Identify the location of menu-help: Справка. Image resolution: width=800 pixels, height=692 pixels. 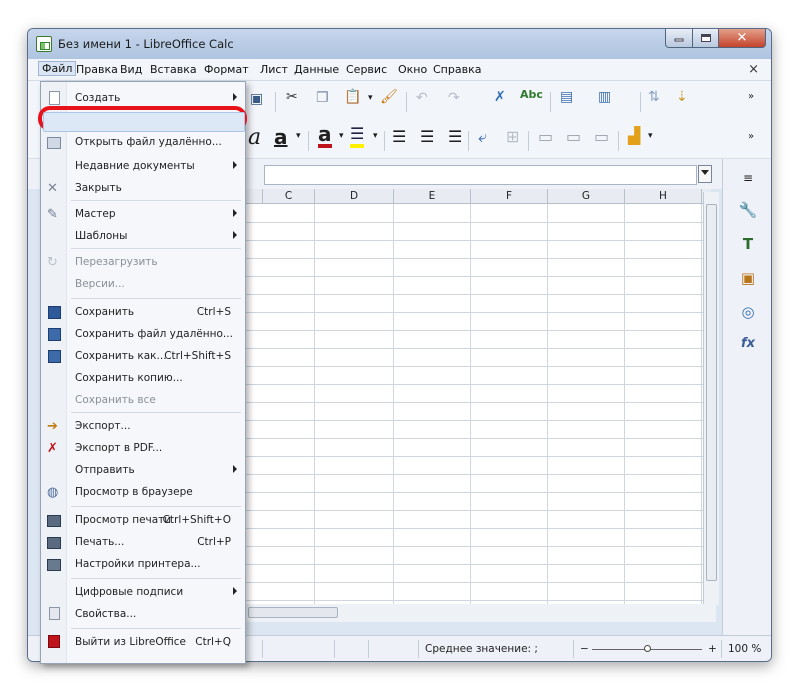
(457, 69).